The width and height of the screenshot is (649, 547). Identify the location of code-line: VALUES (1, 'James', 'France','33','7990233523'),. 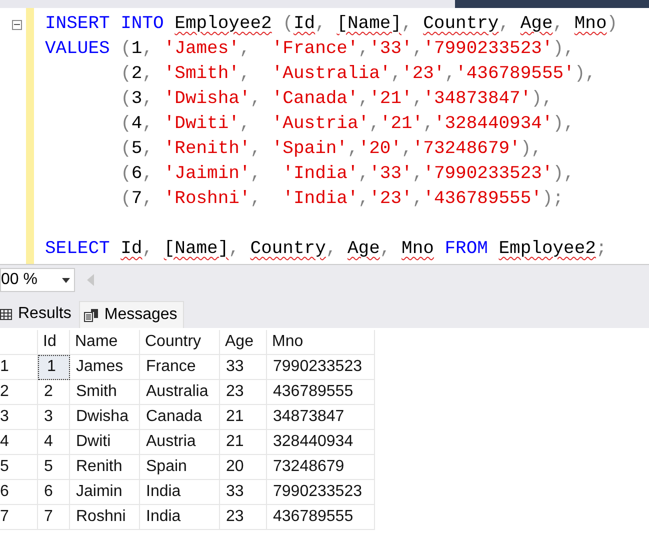
(309, 49).